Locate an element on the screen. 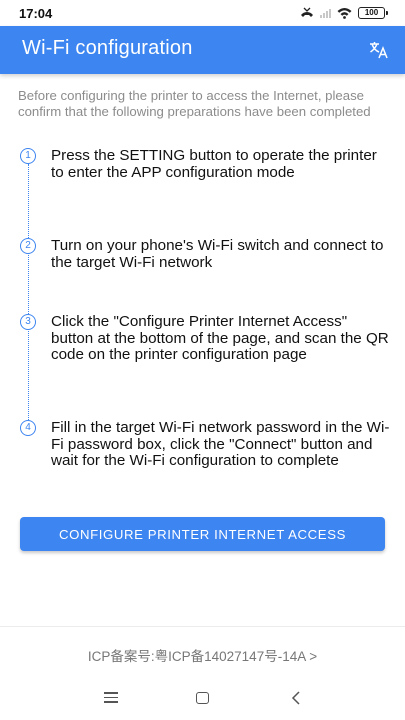 Image resolution: width=405 pixels, height=720 pixels. status-bar: 17:04 100 is located at coordinates (202, 13).